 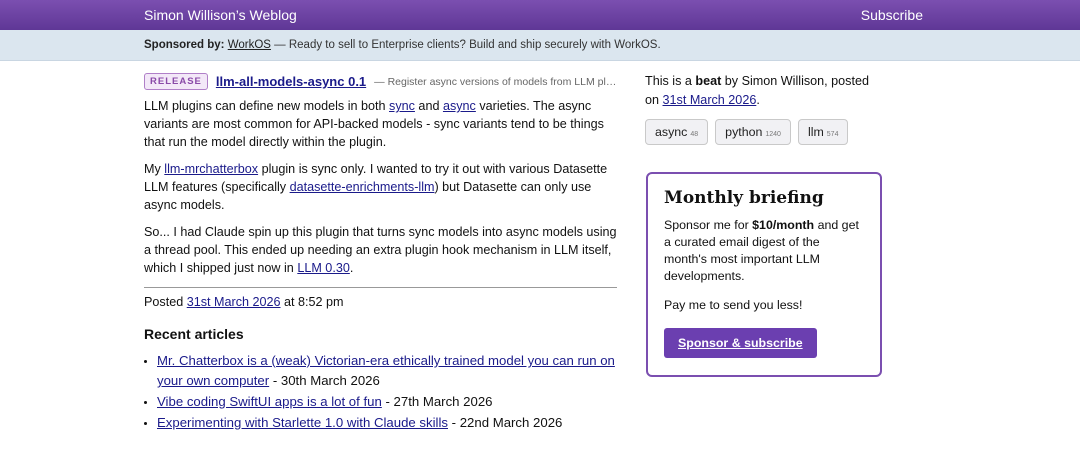 I want to click on posted-date-link: 31st March 2026, so click(x=234, y=302).